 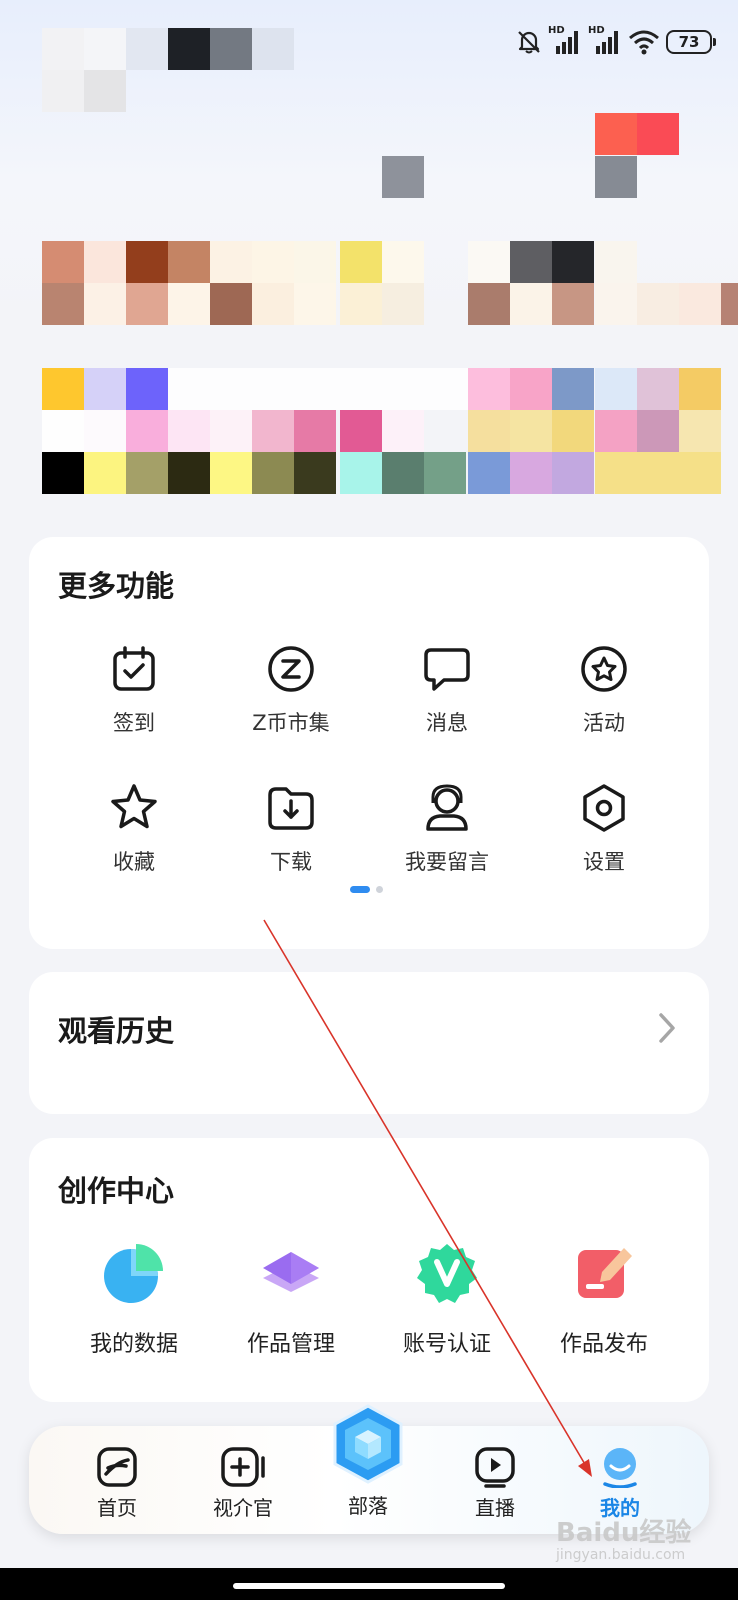 I want to click on tab-label: 部落, so click(x=368, y=1506).